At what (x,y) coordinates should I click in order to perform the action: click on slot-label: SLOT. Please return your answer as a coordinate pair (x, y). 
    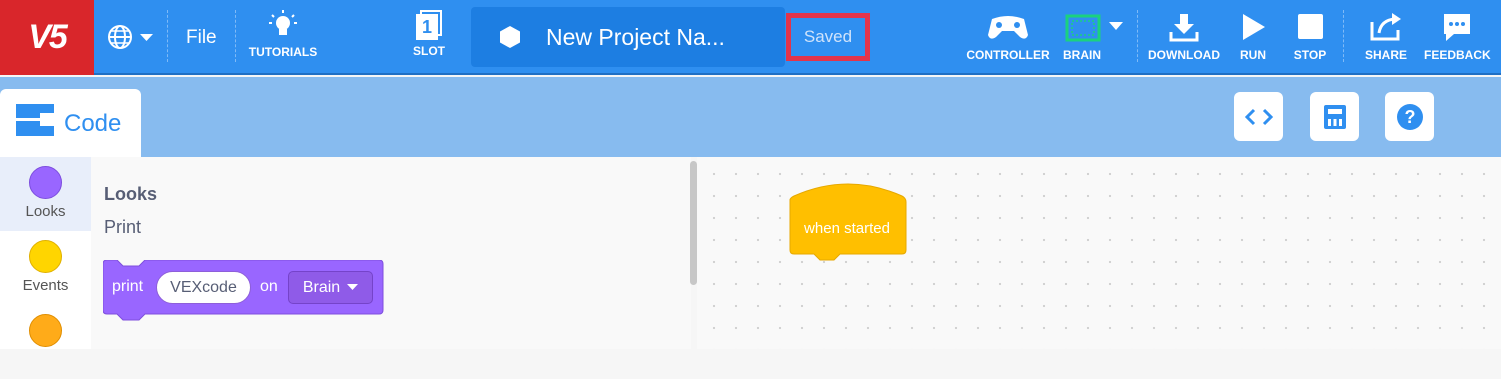
    Looking at the image, I should click on (429, 51).